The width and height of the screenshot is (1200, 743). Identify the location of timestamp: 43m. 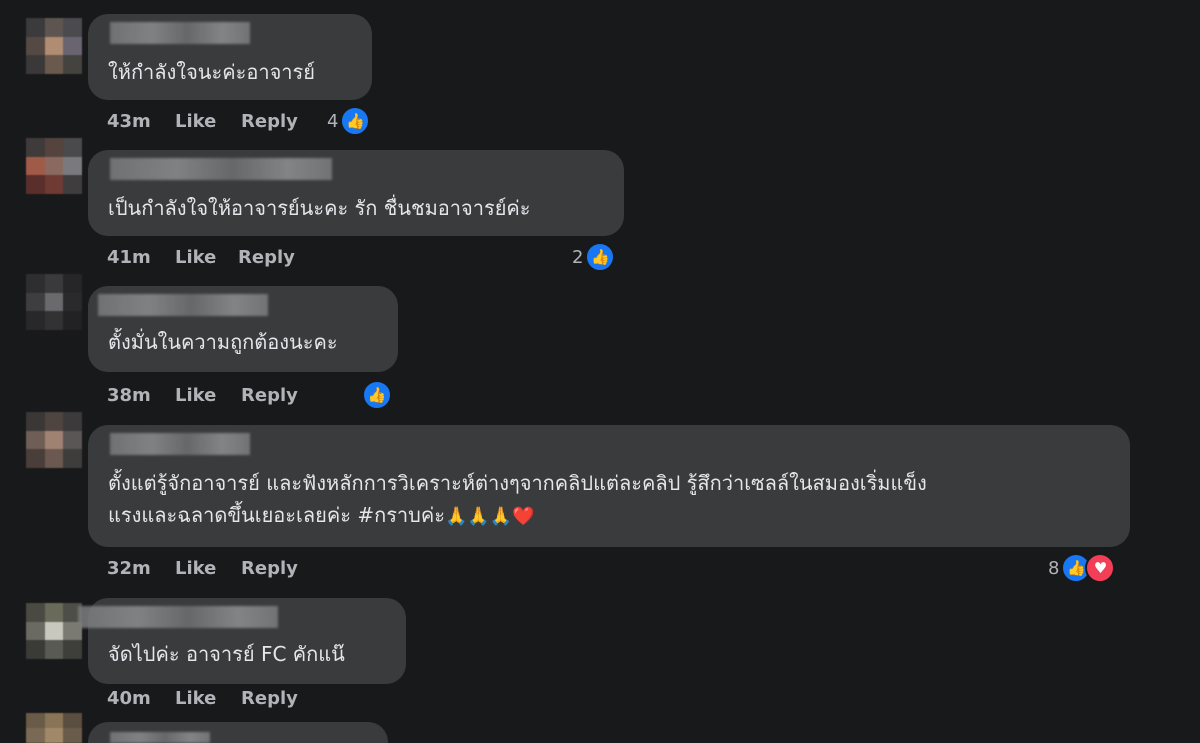
(141, 121).